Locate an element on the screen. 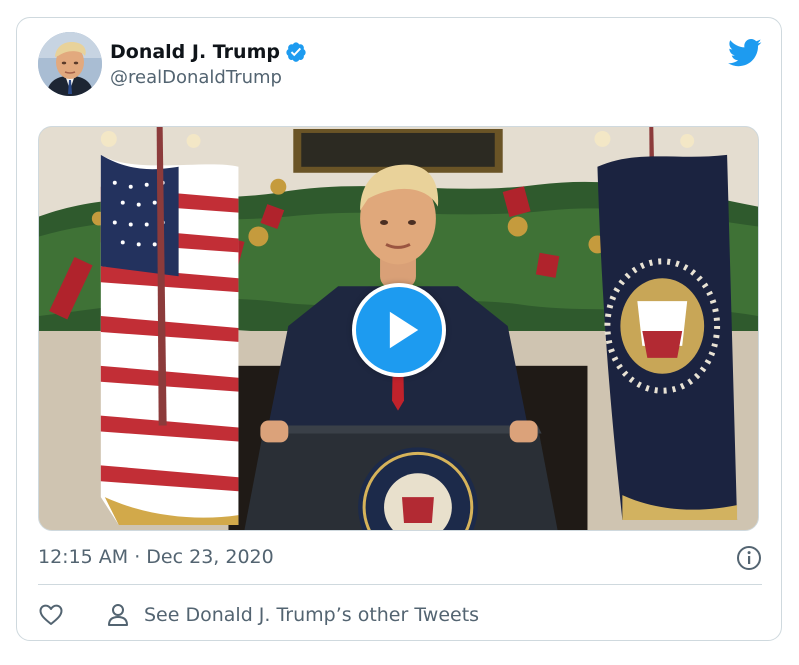 The height and width of the screenshot is (665, 799). play-button is located at coordinates (399, 330).